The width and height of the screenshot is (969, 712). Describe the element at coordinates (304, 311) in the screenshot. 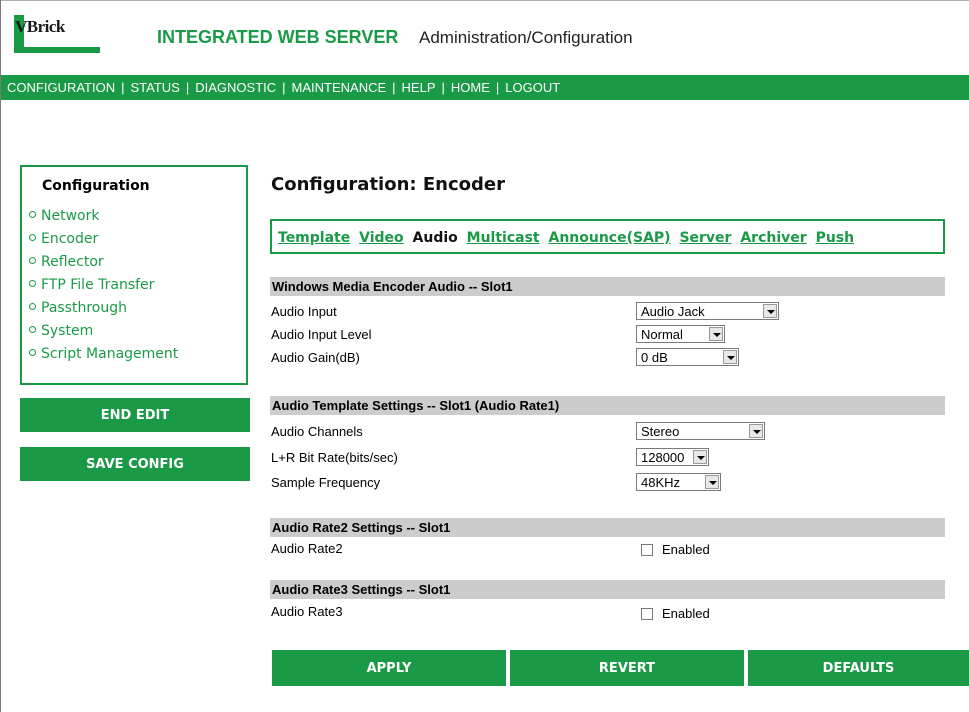

I see `audio-input-label: Audio Input` at that location.